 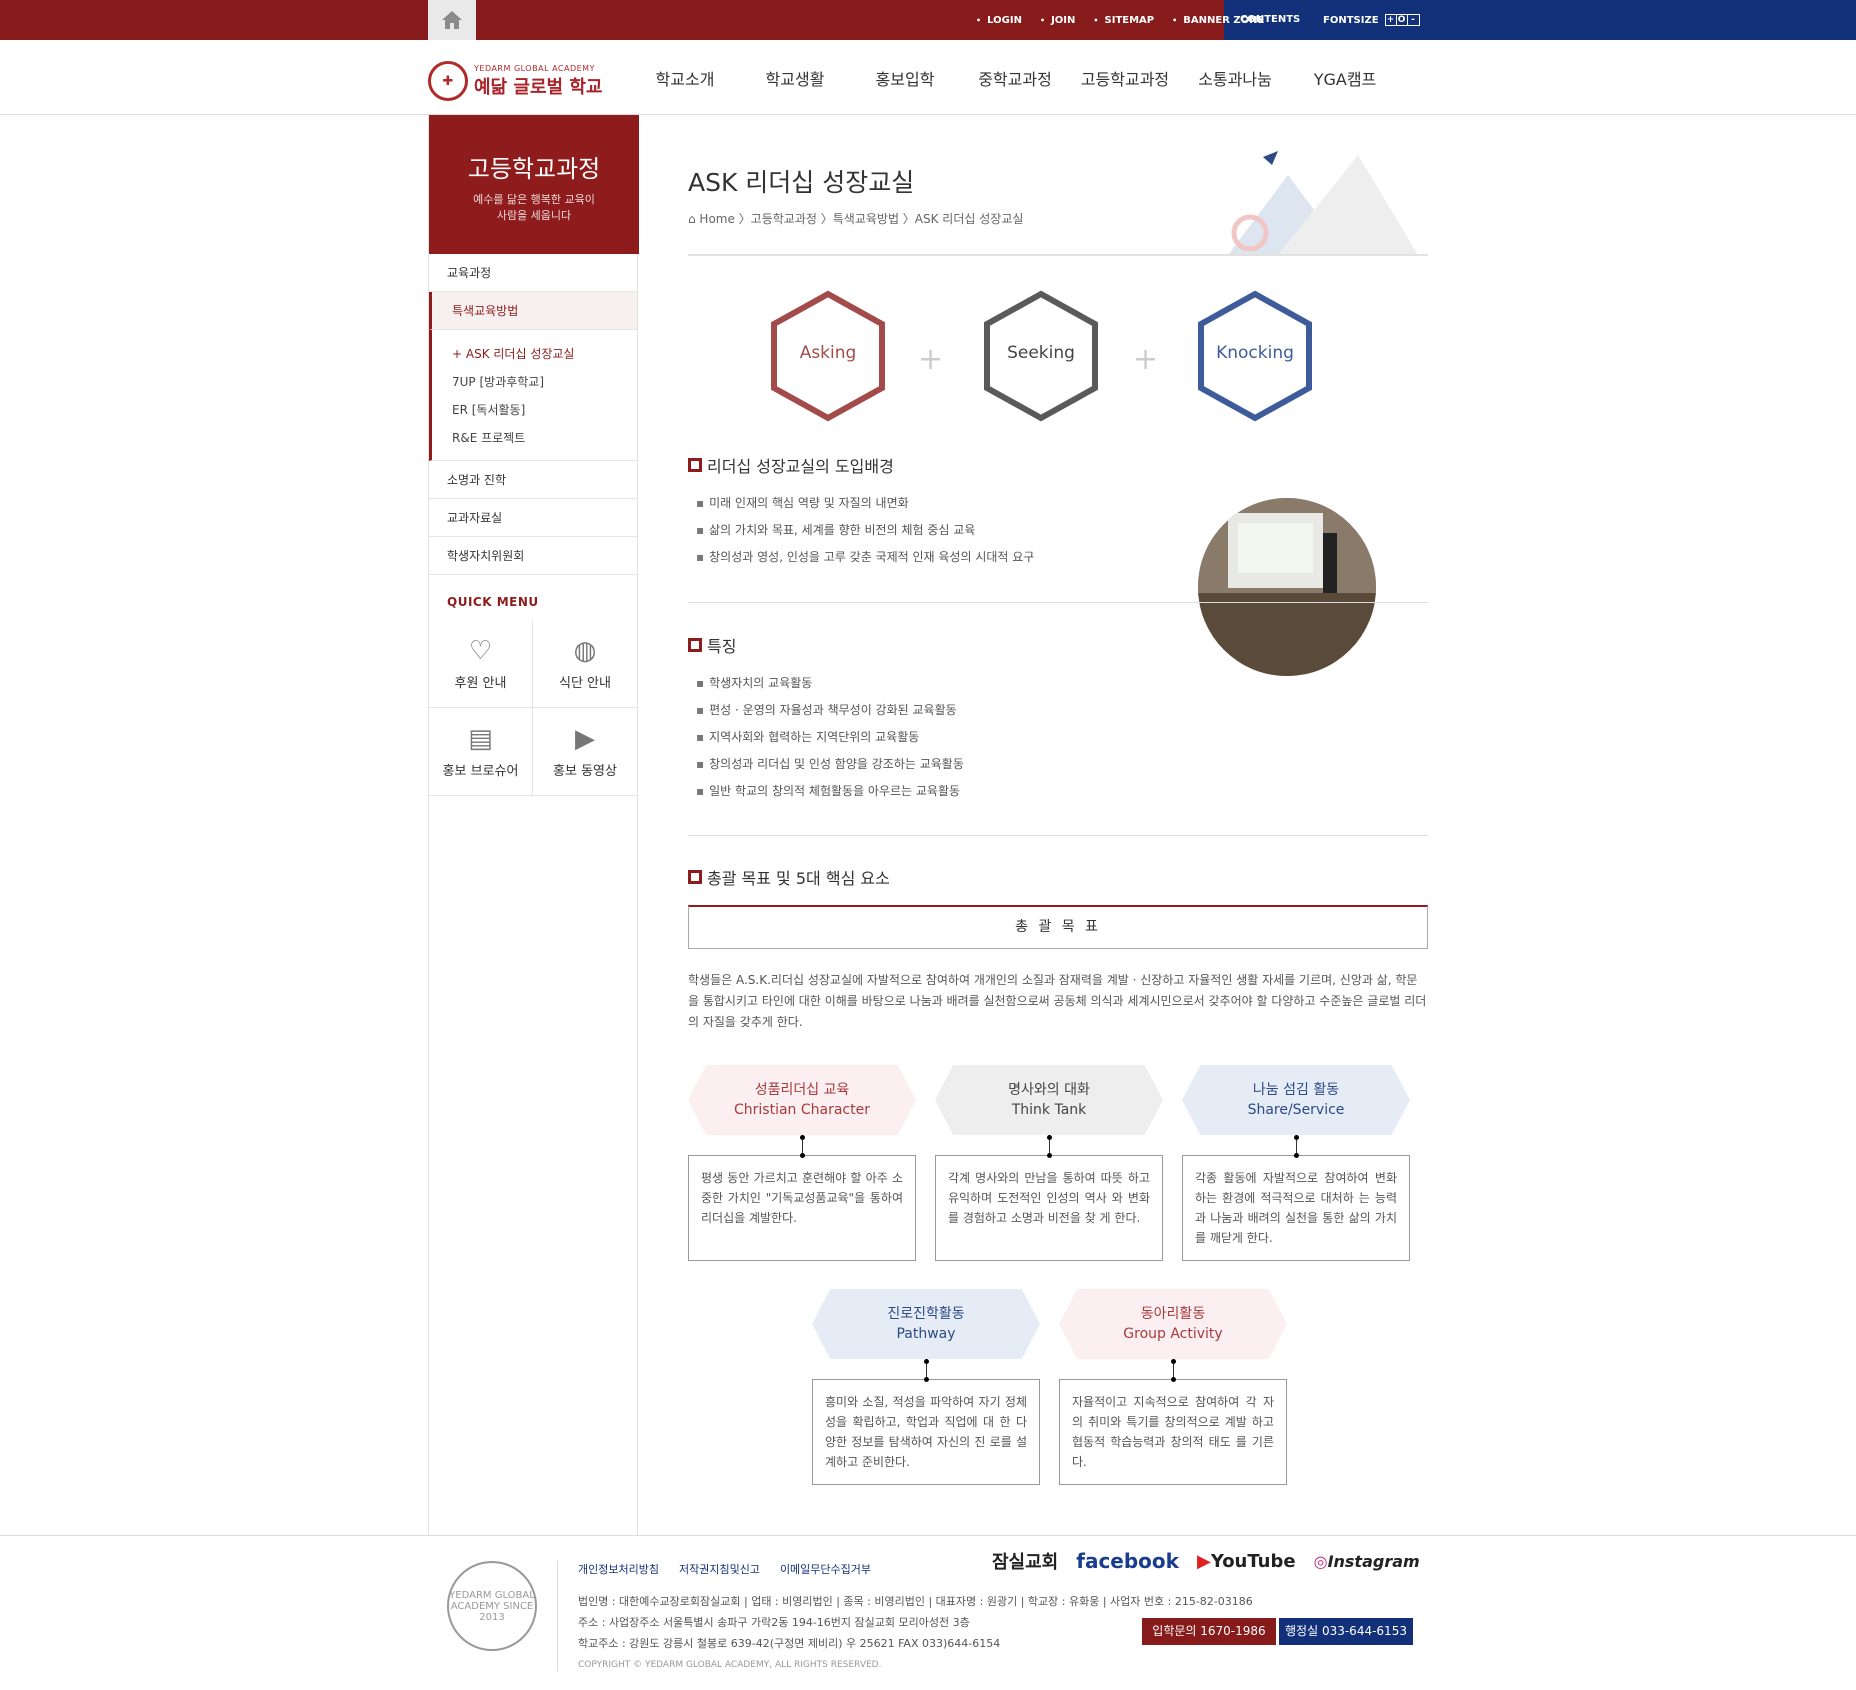 I want to click on list-item: 창의성과 영성, 인성을 고루 갖춘 국제적 인재 육성의 시대적 요구, so click(x=865, y=557).